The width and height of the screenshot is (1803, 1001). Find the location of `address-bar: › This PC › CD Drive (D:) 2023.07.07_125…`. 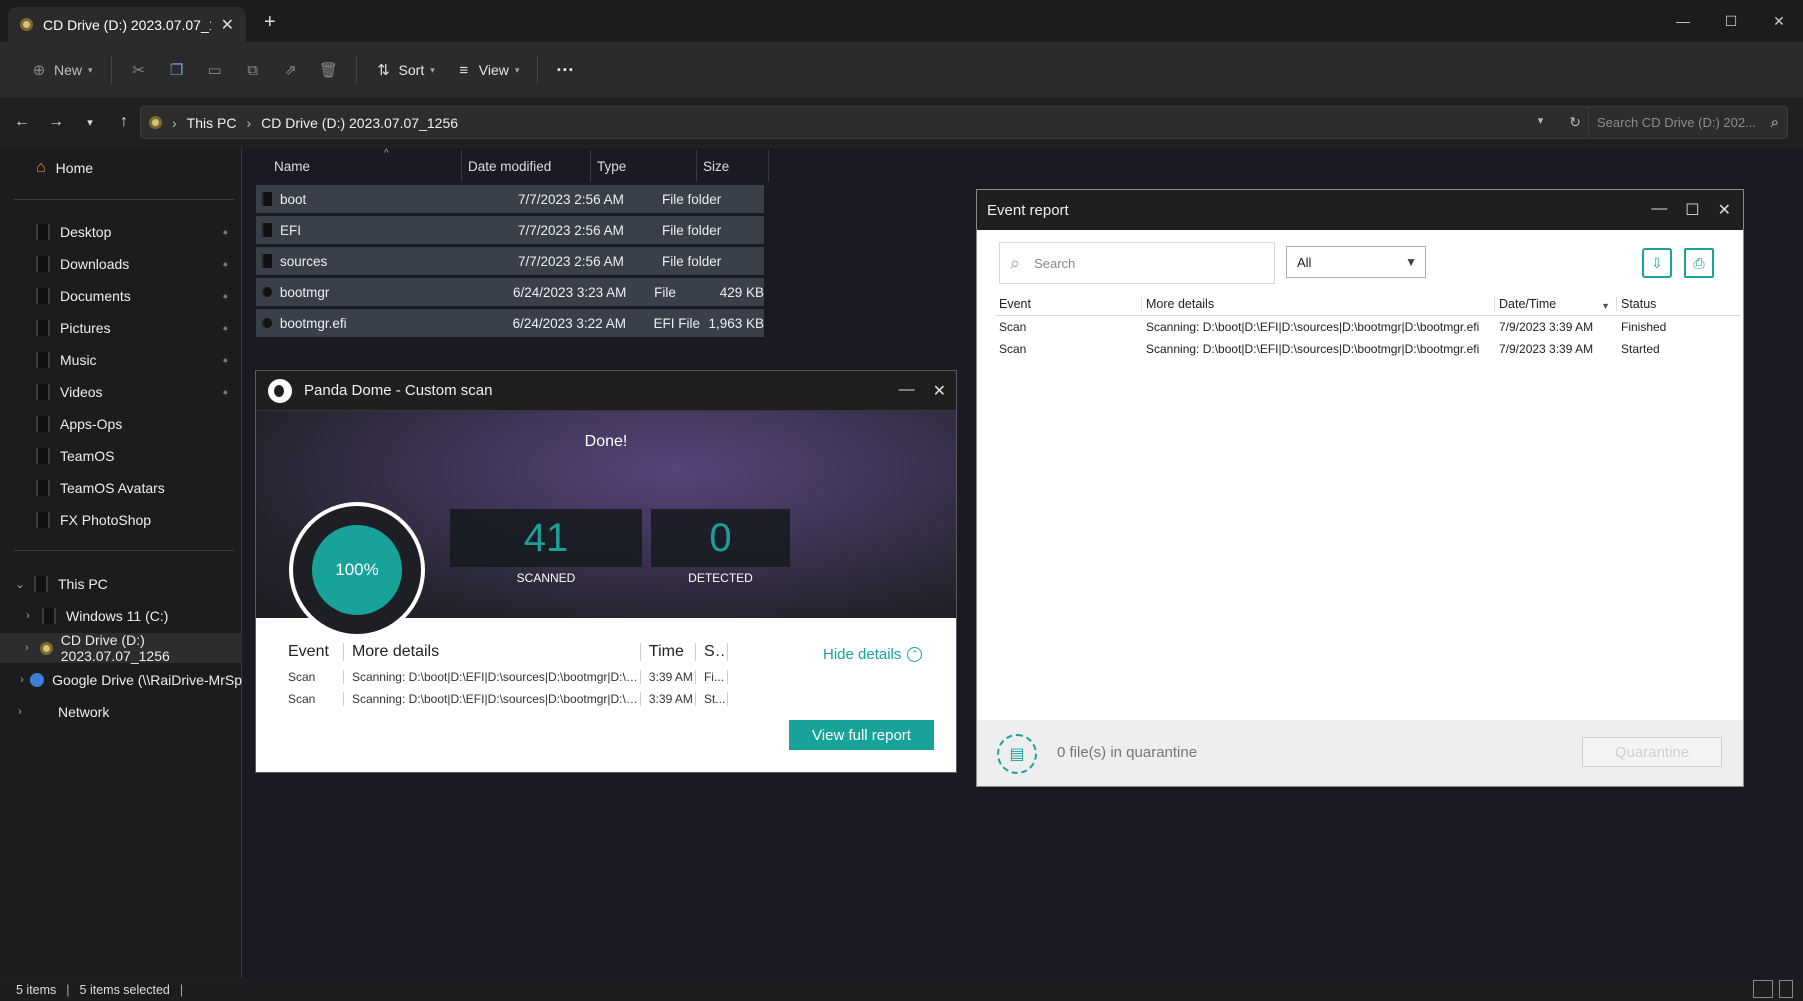

address-bar: › This PC › CD Drive (D:) 2023.07.07_125… is located at coordinates (866, 122).